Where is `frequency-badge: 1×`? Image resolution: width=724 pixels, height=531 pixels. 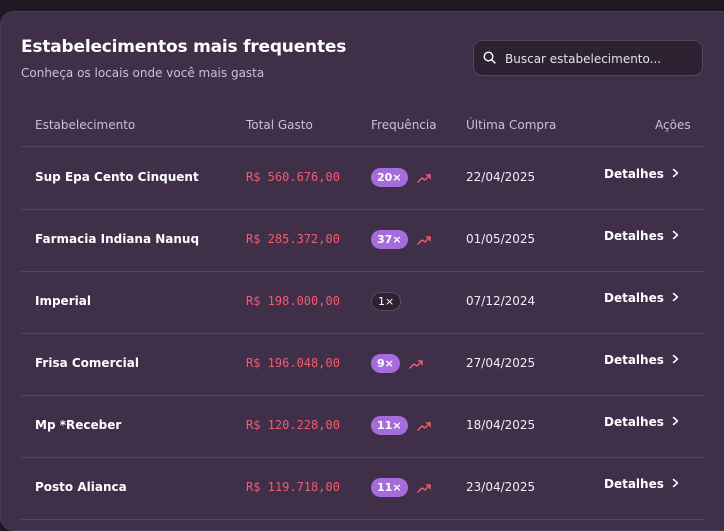
frequency-badge: 1× is located at coordinates (386, 301).